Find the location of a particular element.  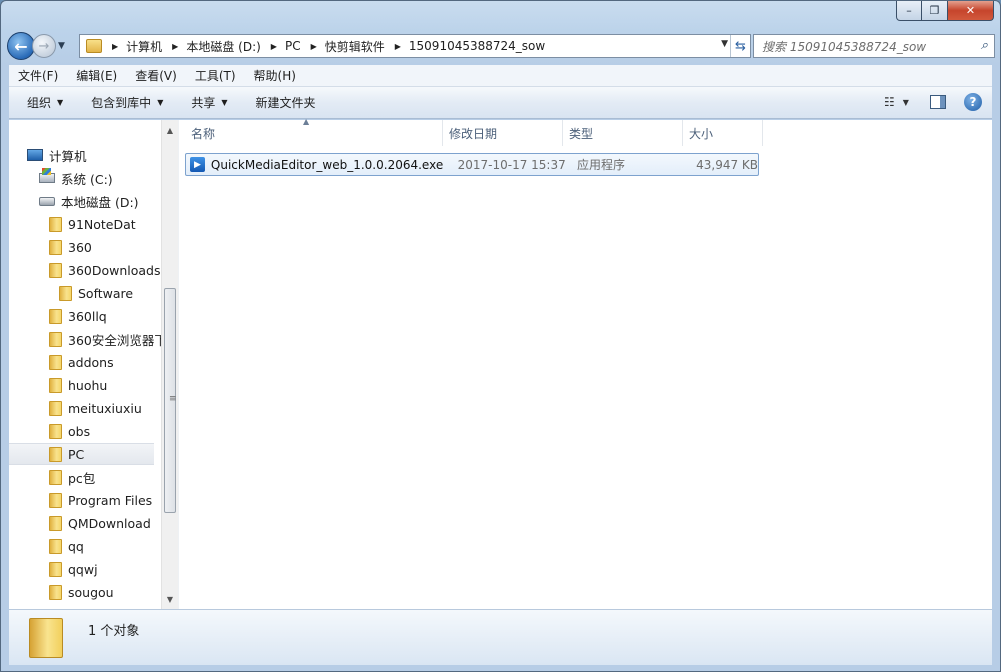

column-headers: 名称 ▲ 修改日期 类型 大小 is located at coordinates (585, 131).